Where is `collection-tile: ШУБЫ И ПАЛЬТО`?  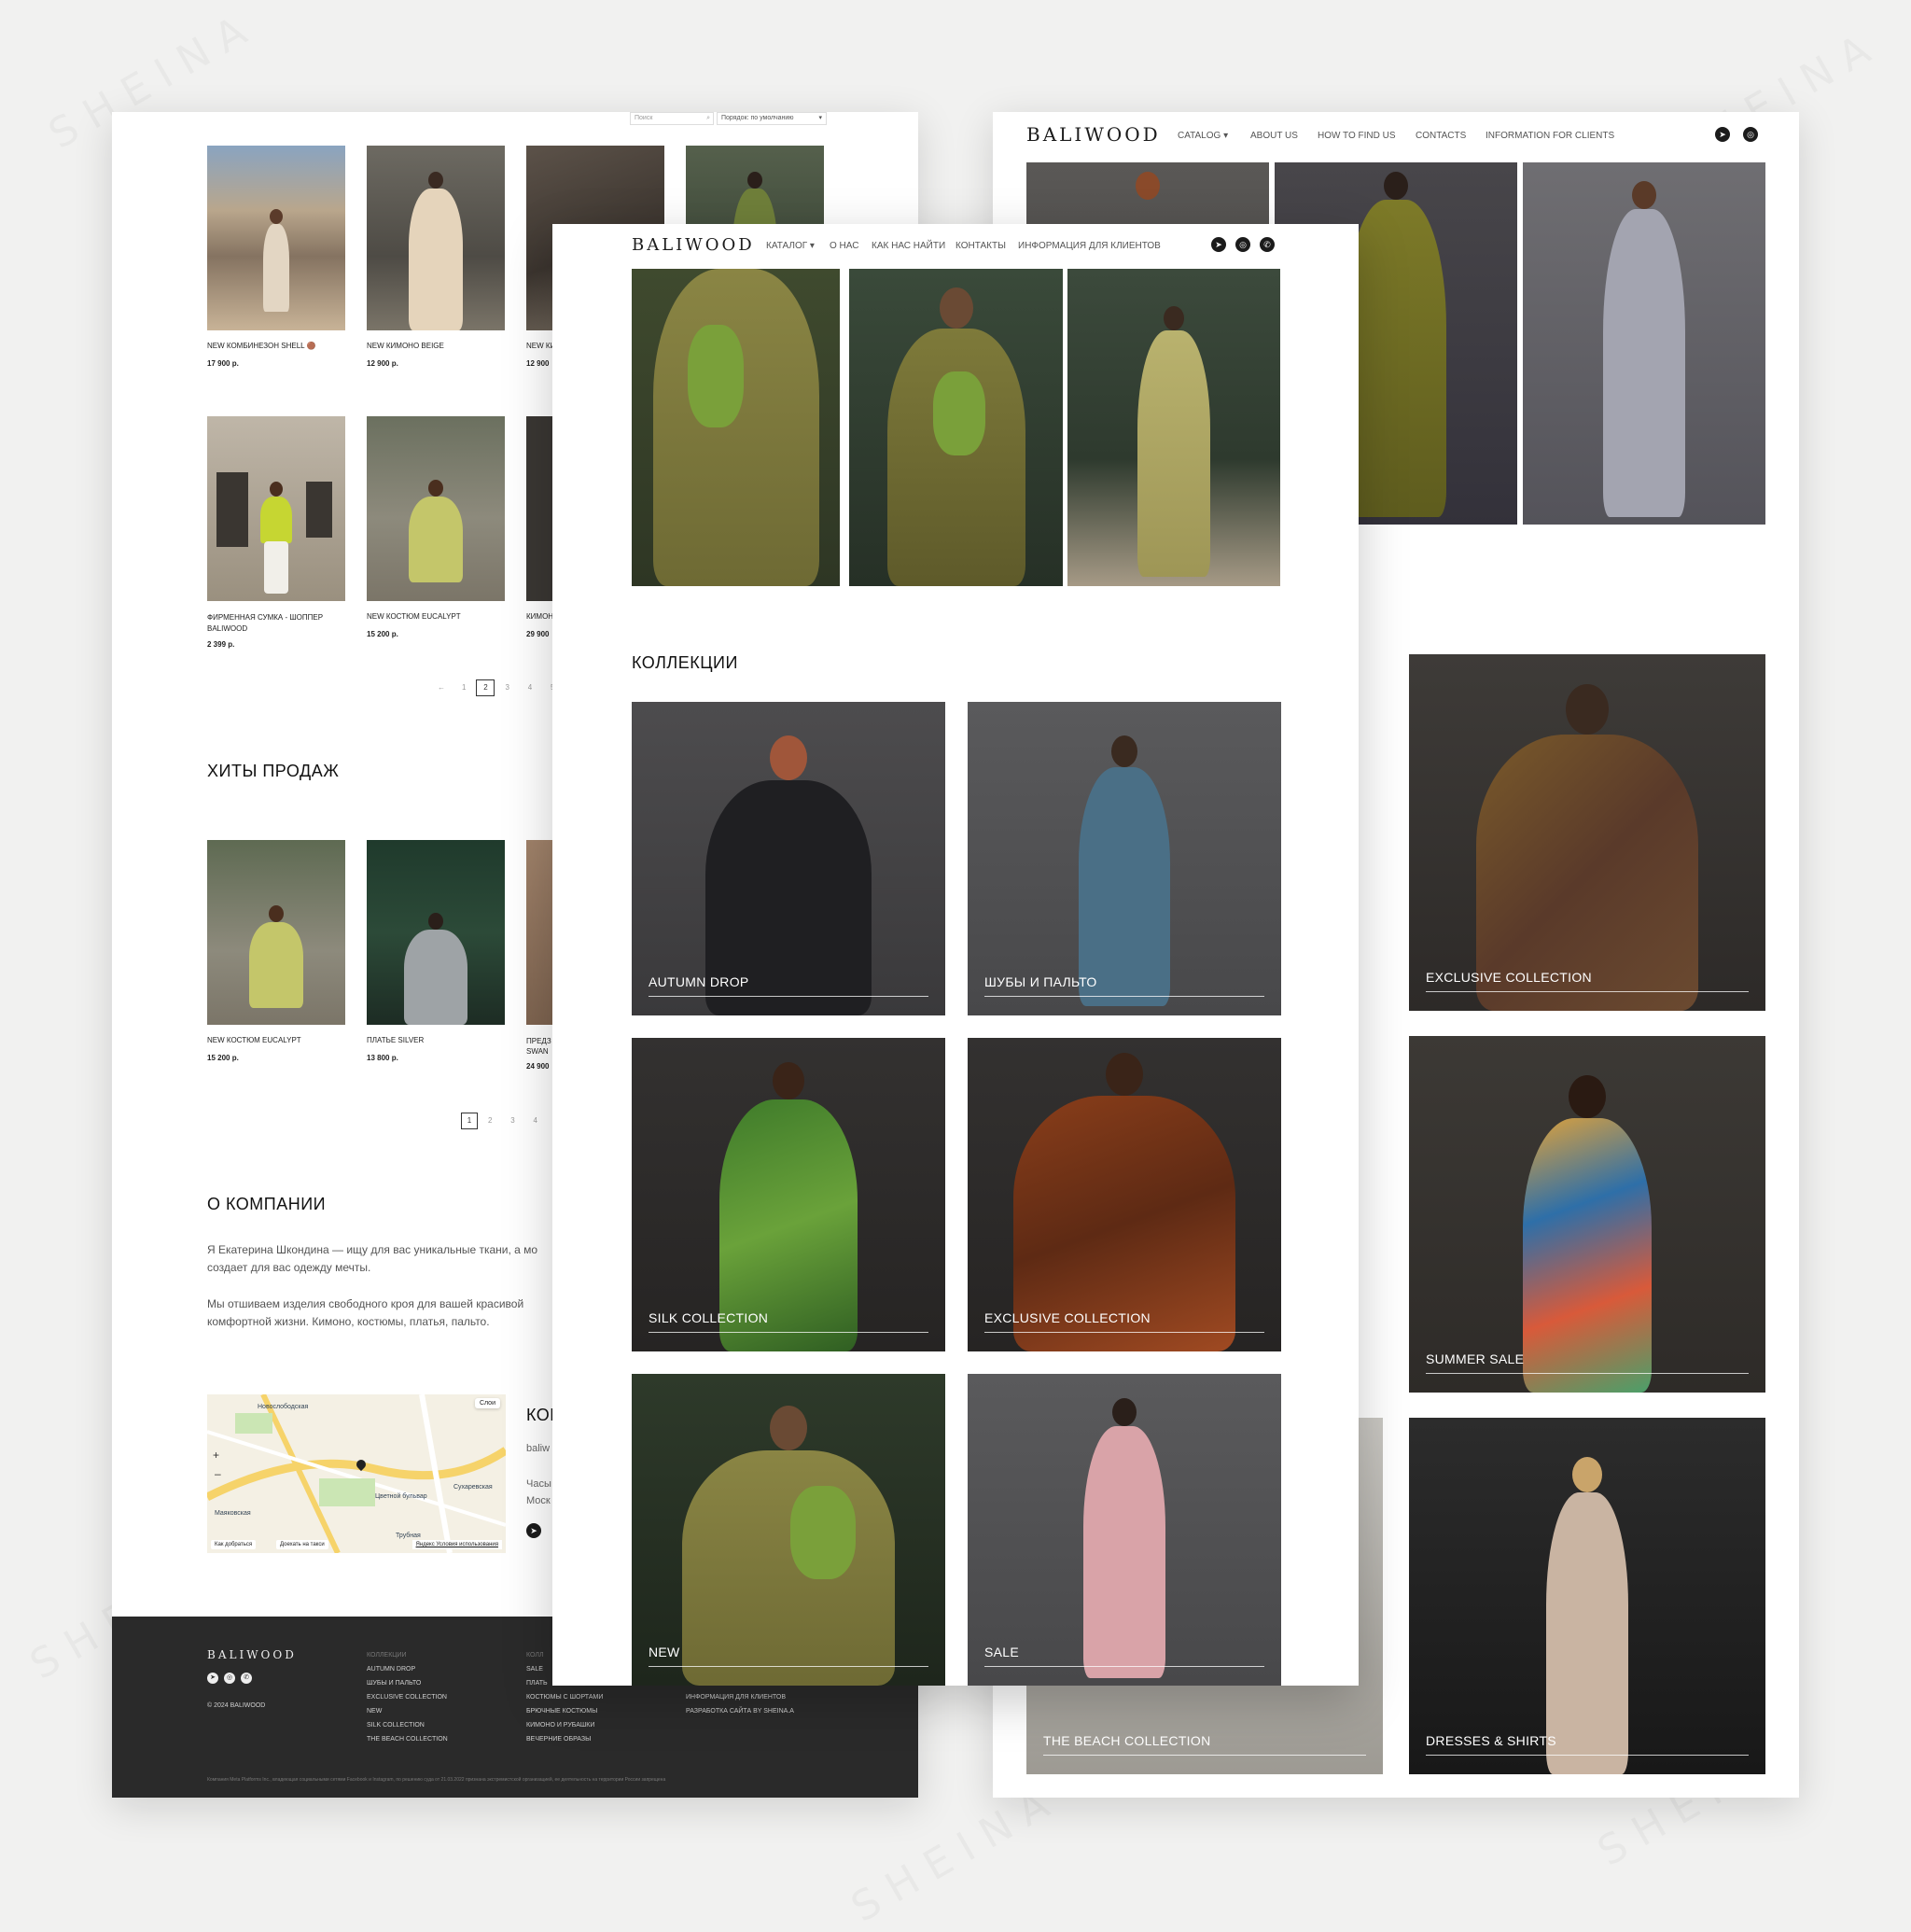 collection-tile: ШУБЫ И ПАЛЬТО is located at coordinates (1124, 858).